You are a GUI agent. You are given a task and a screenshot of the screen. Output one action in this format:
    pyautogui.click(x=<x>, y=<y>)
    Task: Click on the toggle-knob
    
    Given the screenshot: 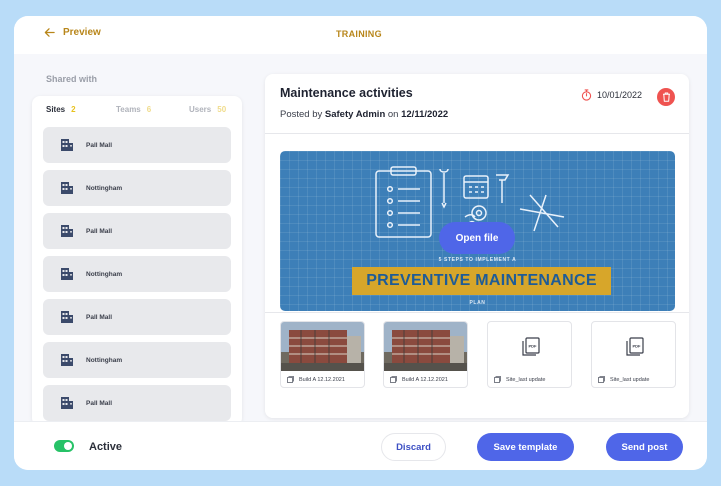 What is the action you would take?
    pyautogui.click(x=68, y=446)
    